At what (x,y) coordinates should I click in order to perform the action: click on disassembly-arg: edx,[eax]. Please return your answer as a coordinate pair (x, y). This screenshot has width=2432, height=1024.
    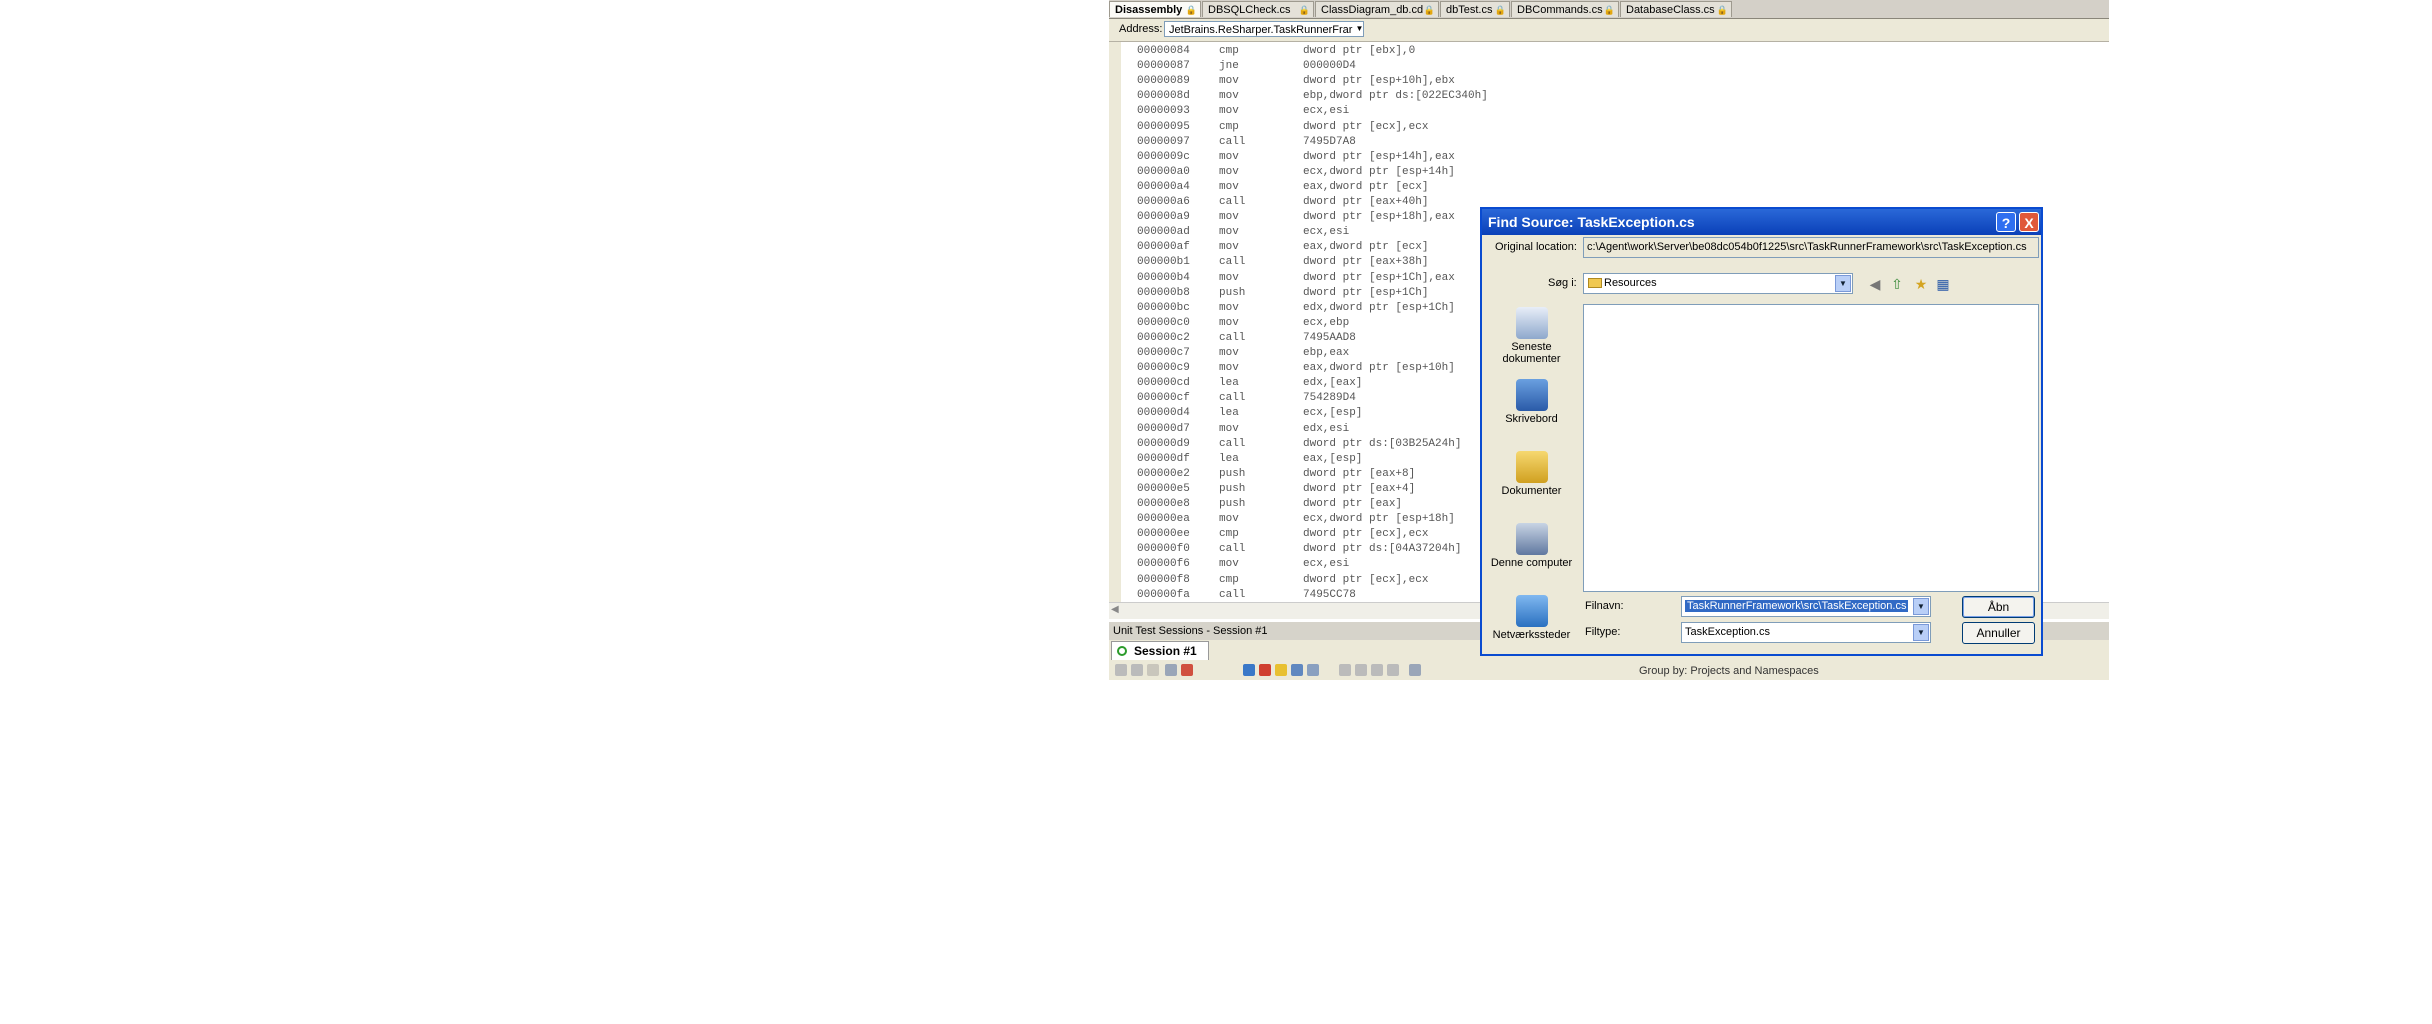
    Looking at the image, I should click on (1333, 383).